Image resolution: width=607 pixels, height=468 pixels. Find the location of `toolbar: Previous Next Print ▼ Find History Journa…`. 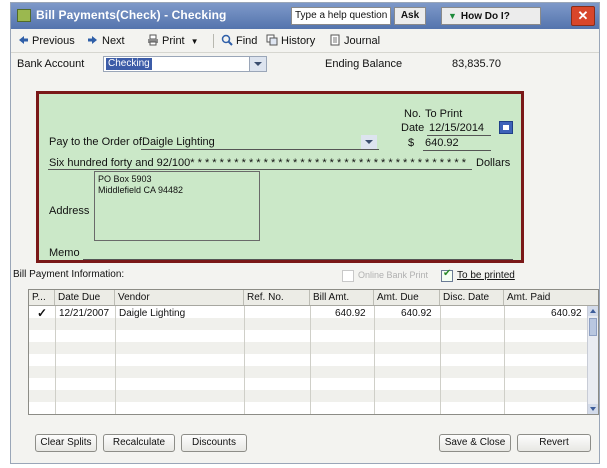

toolbar: Previous Next Print ▼ Find History Journa… is located at coordinates (305, 41).